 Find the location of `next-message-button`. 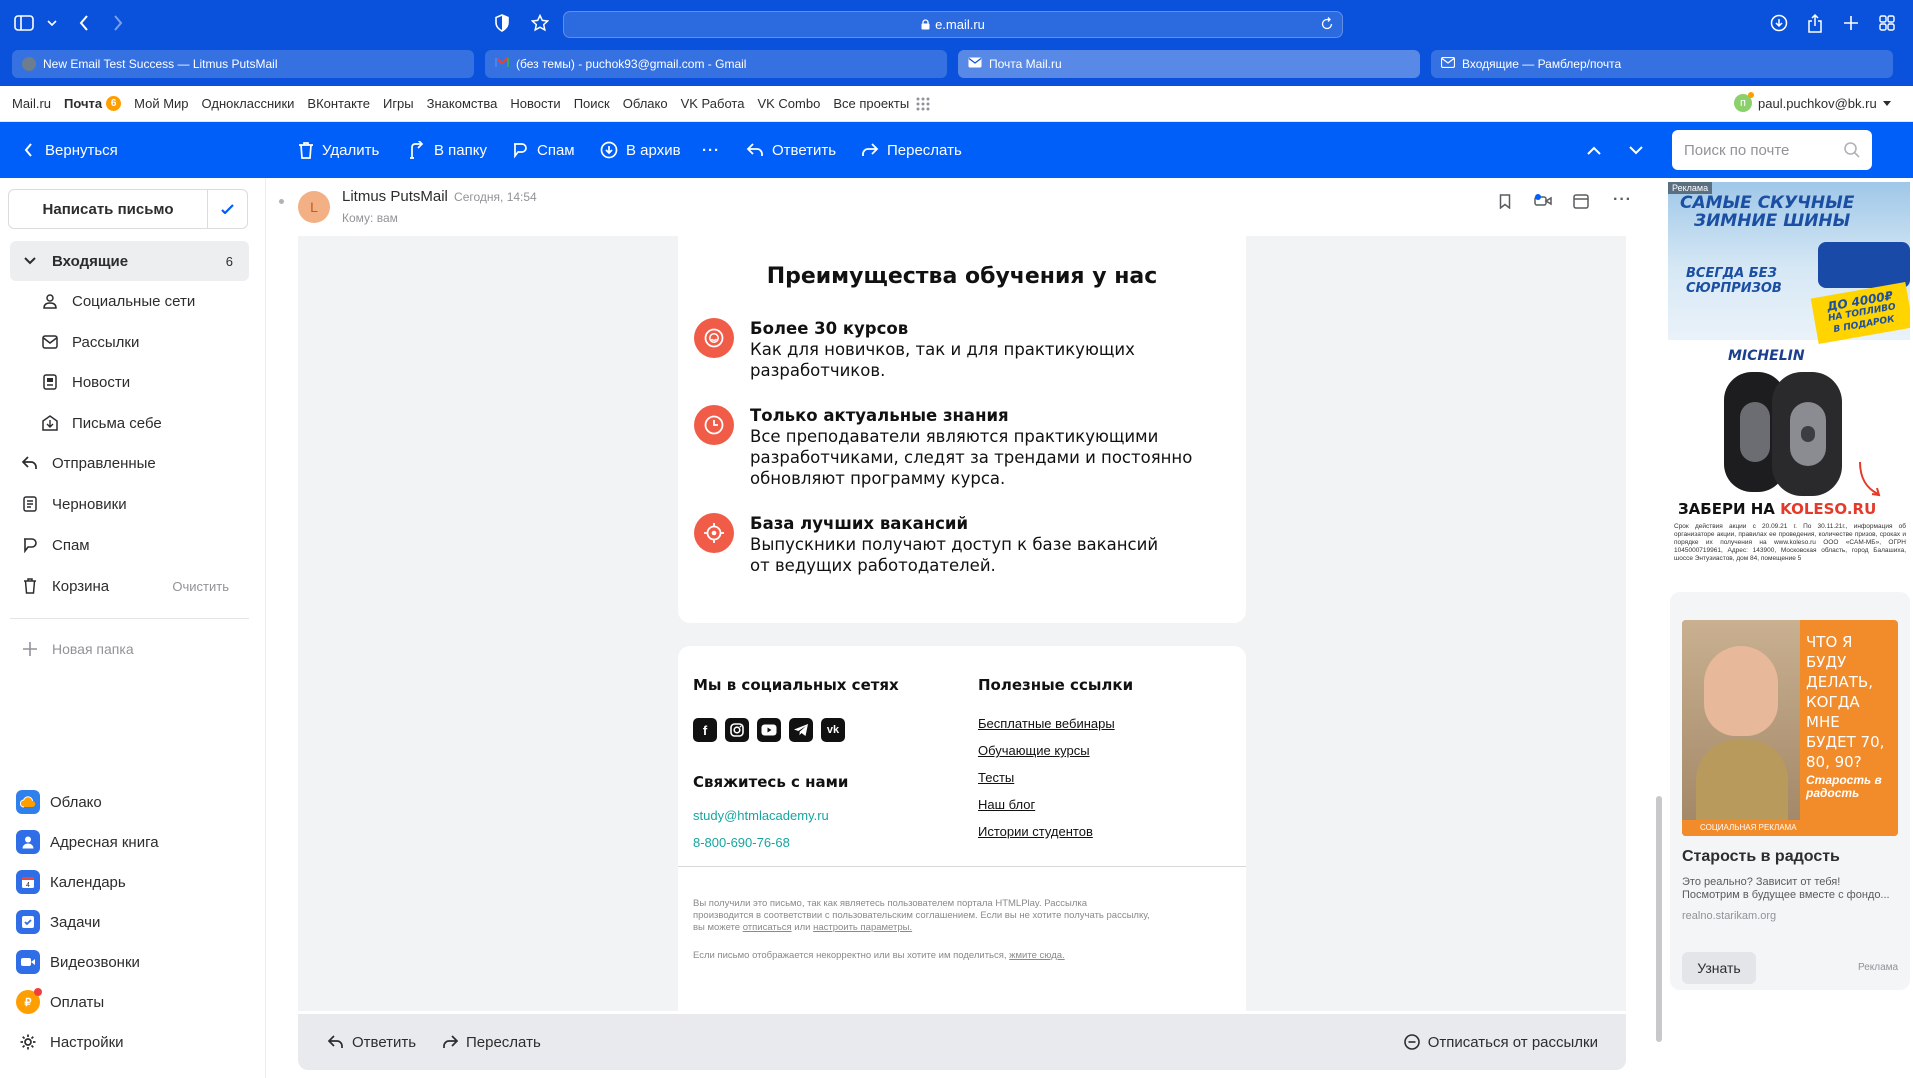

next-message-button is located at coordinates (1636, 150).